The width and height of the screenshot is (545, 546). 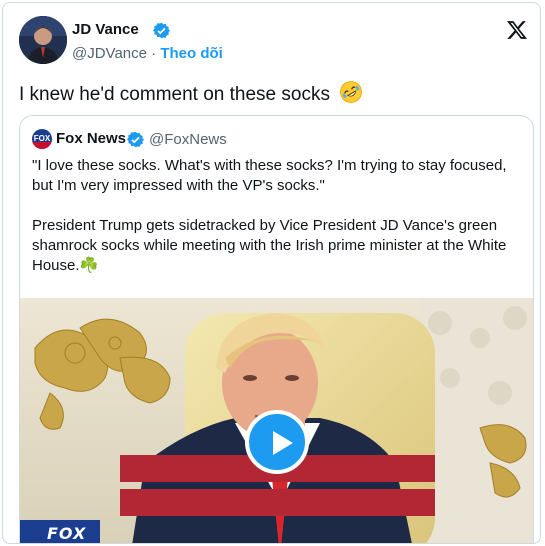 I want to click on play-button-icon, so click(x=277, y=442).